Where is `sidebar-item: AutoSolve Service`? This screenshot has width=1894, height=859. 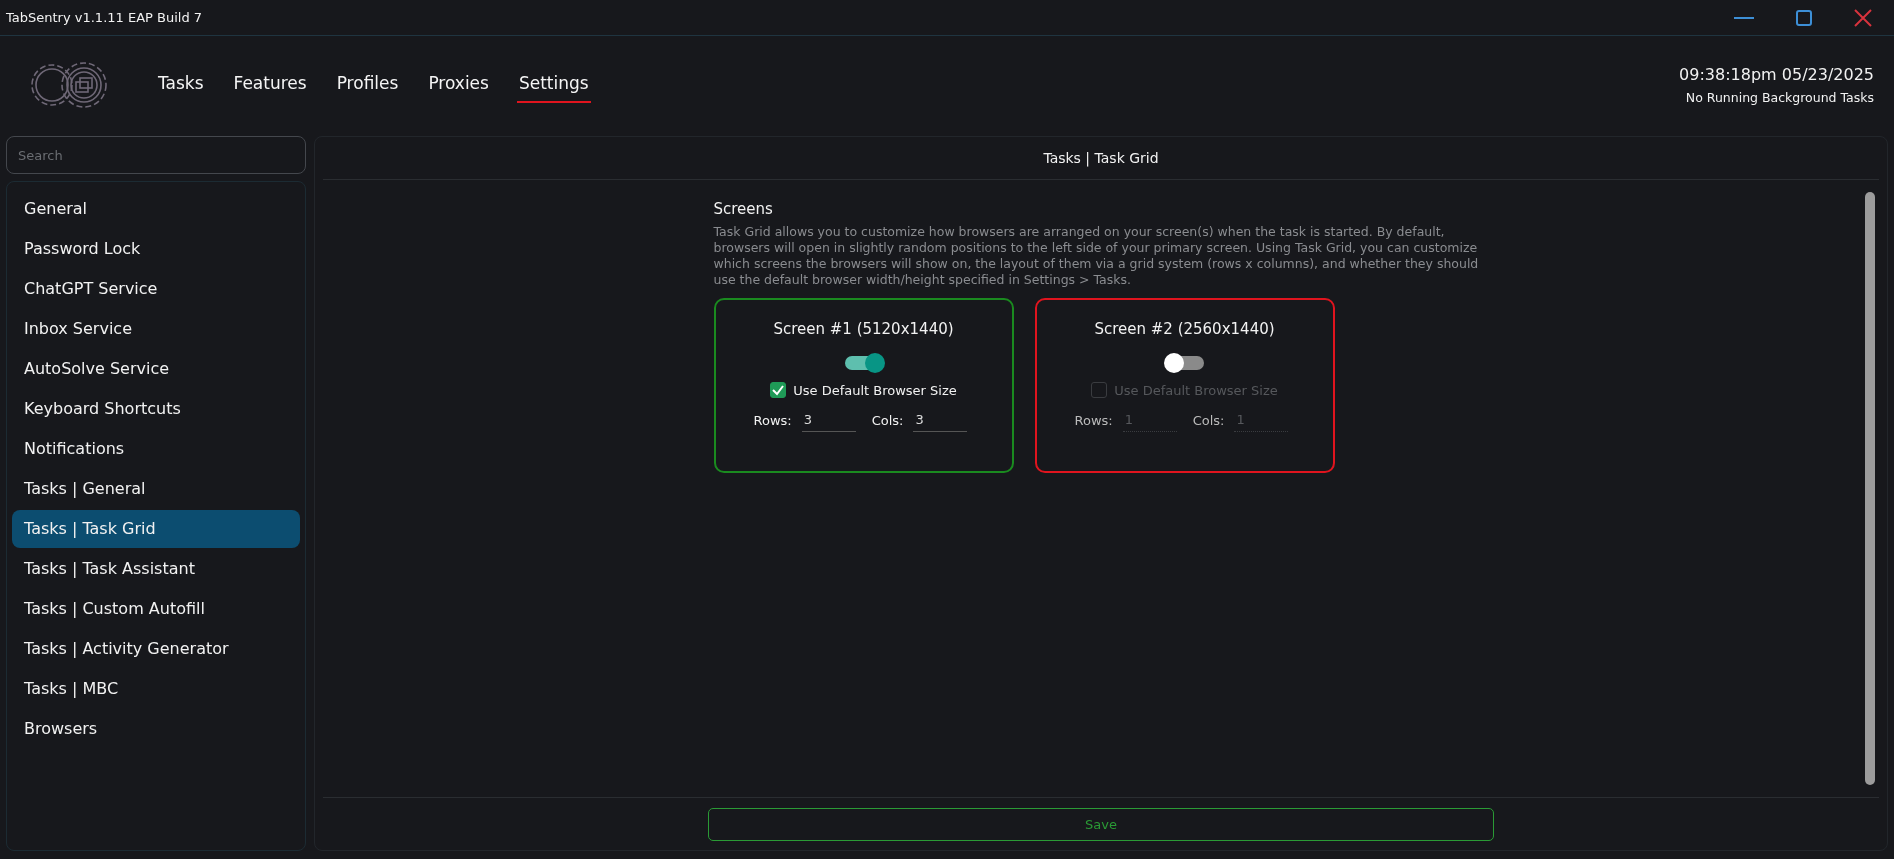 sidebar-item: AutoSolve Service is located at coordinates (156, 369).